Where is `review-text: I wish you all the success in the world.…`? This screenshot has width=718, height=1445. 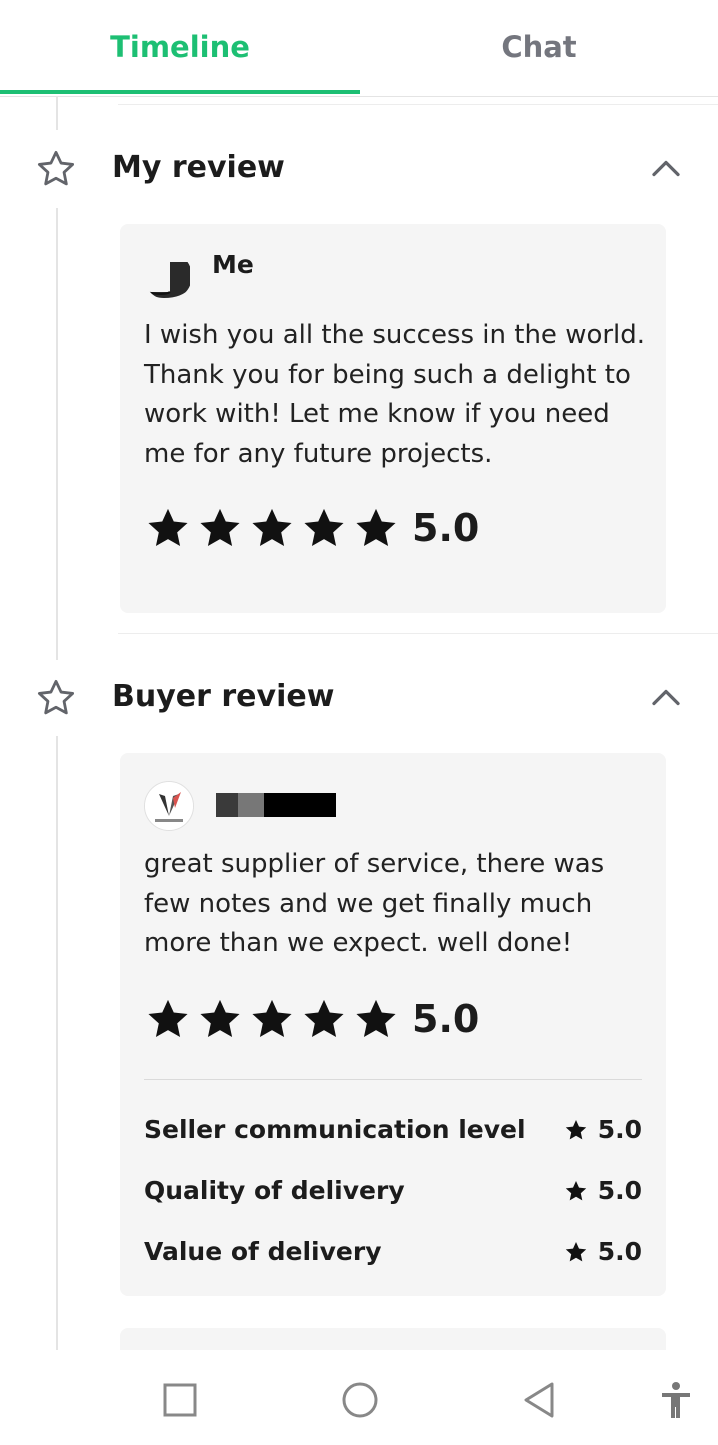
review-text: I wish you all the success in the world.… is located at coordinates (395, 394).